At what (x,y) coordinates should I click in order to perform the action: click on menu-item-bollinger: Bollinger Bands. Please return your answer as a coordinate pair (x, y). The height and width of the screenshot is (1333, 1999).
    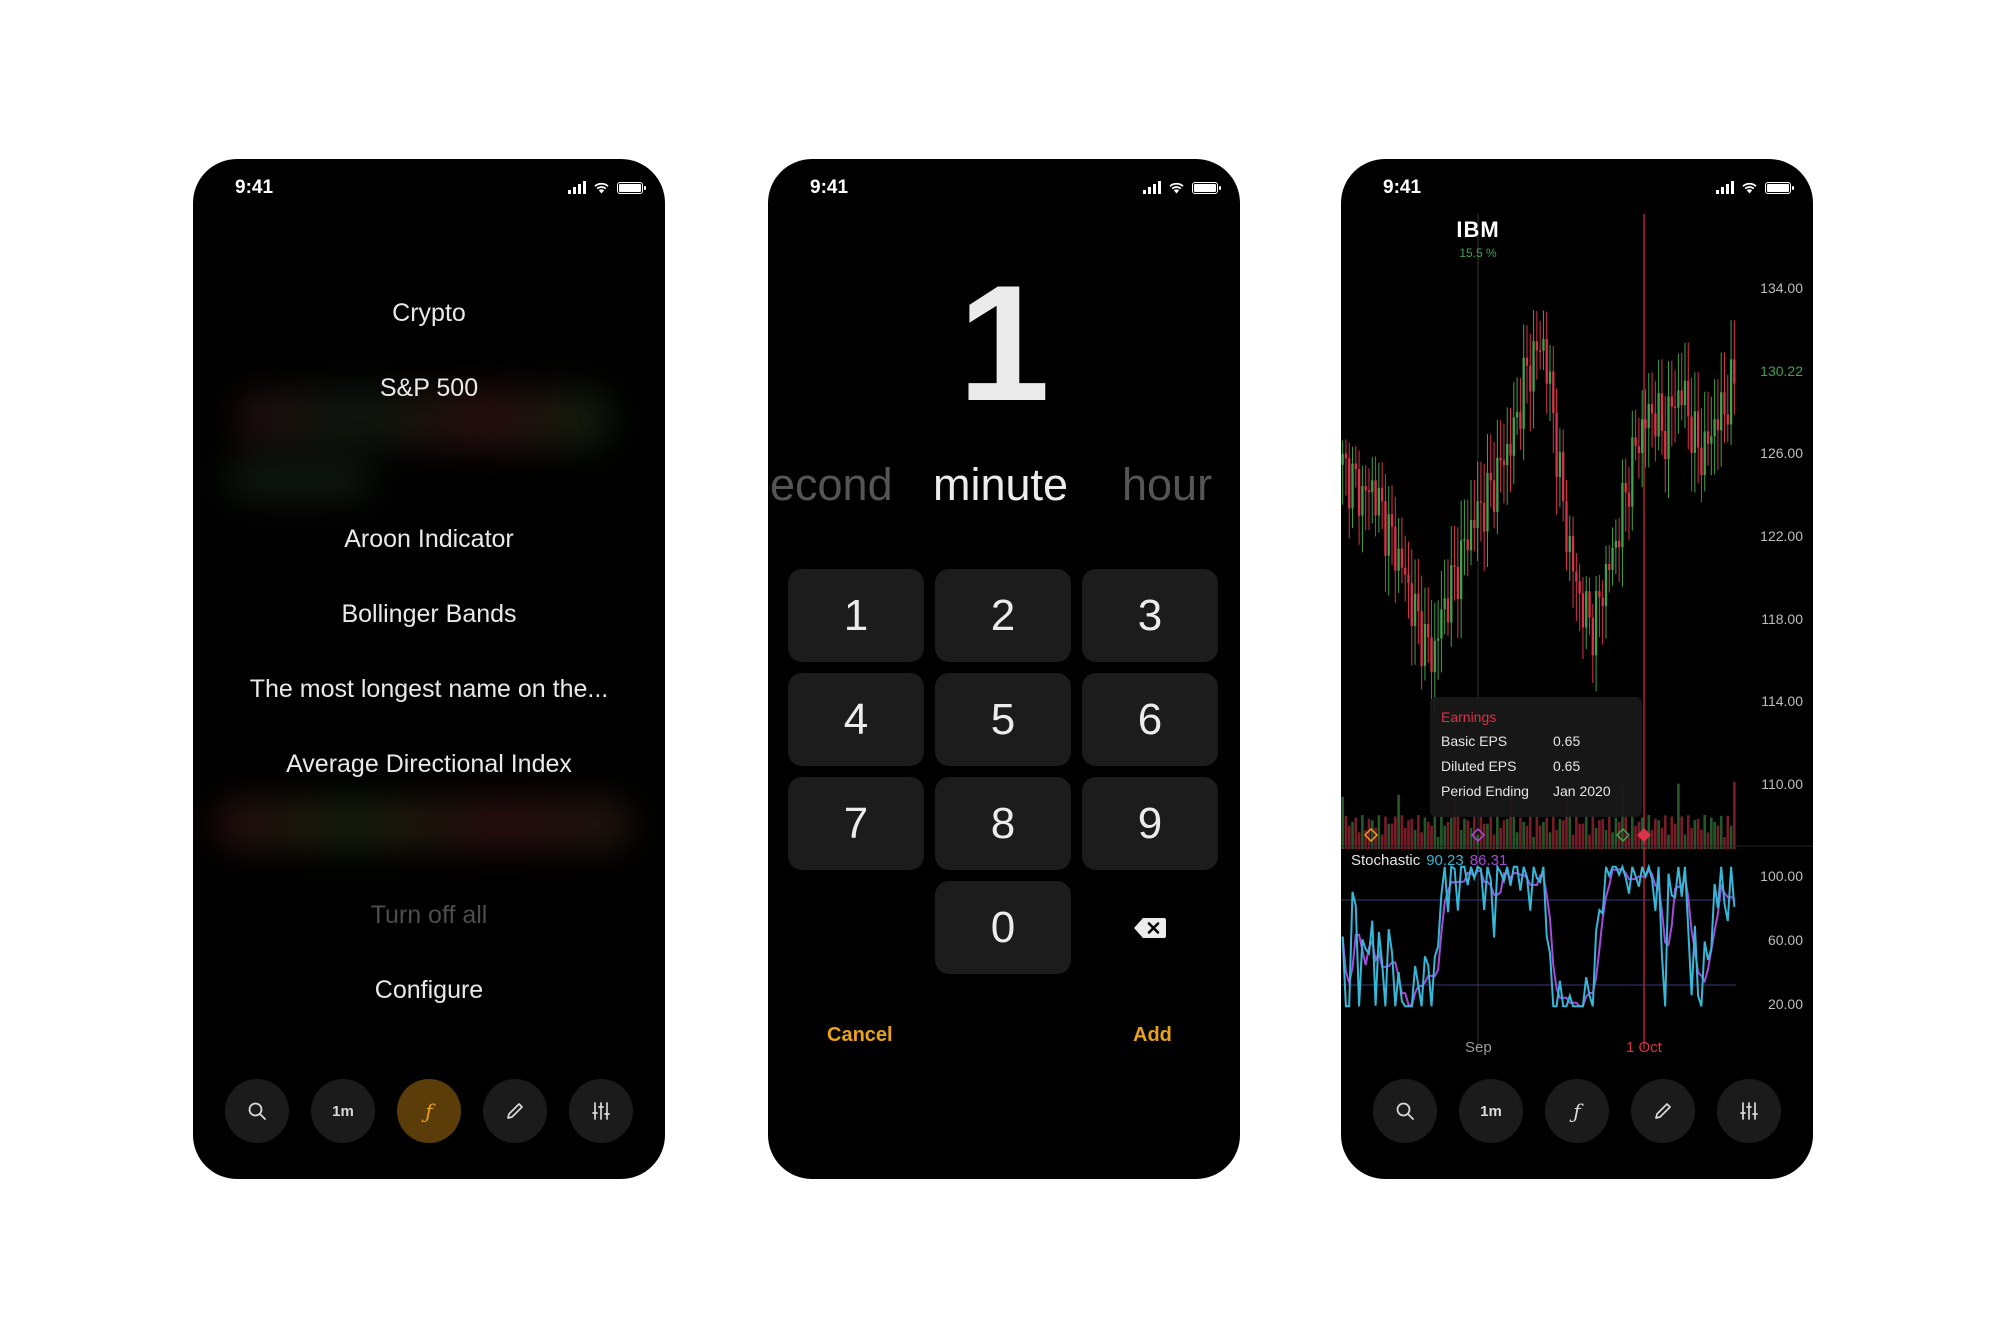
    Looking at the image, I should click on (429, 614).